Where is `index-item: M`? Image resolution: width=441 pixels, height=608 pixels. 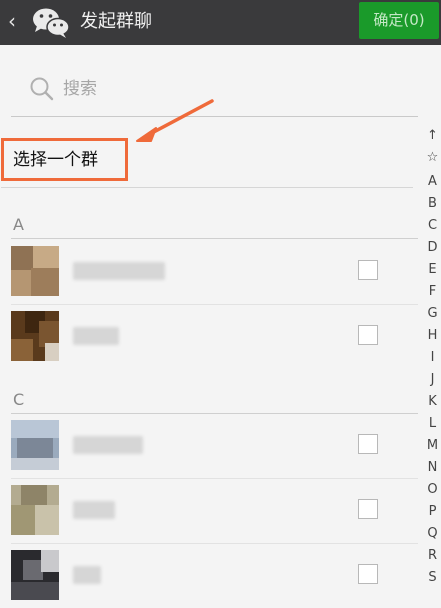 index-item: M is located at coordinates (432, 445).